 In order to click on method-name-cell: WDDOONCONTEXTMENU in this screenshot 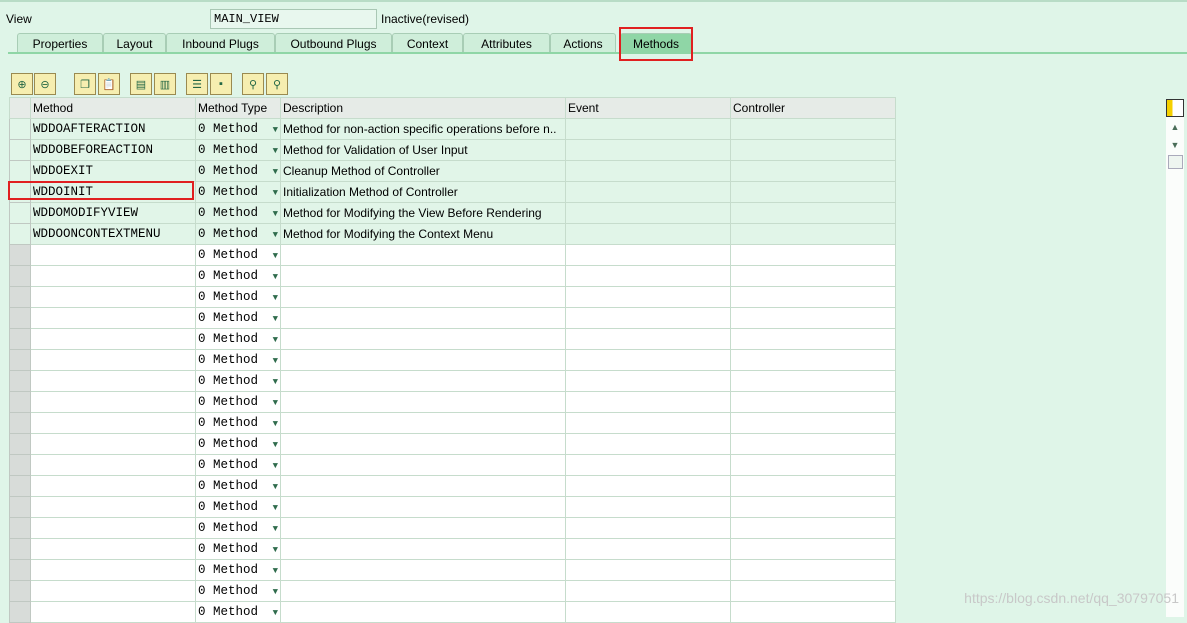, I will do `click(113, 234)`.